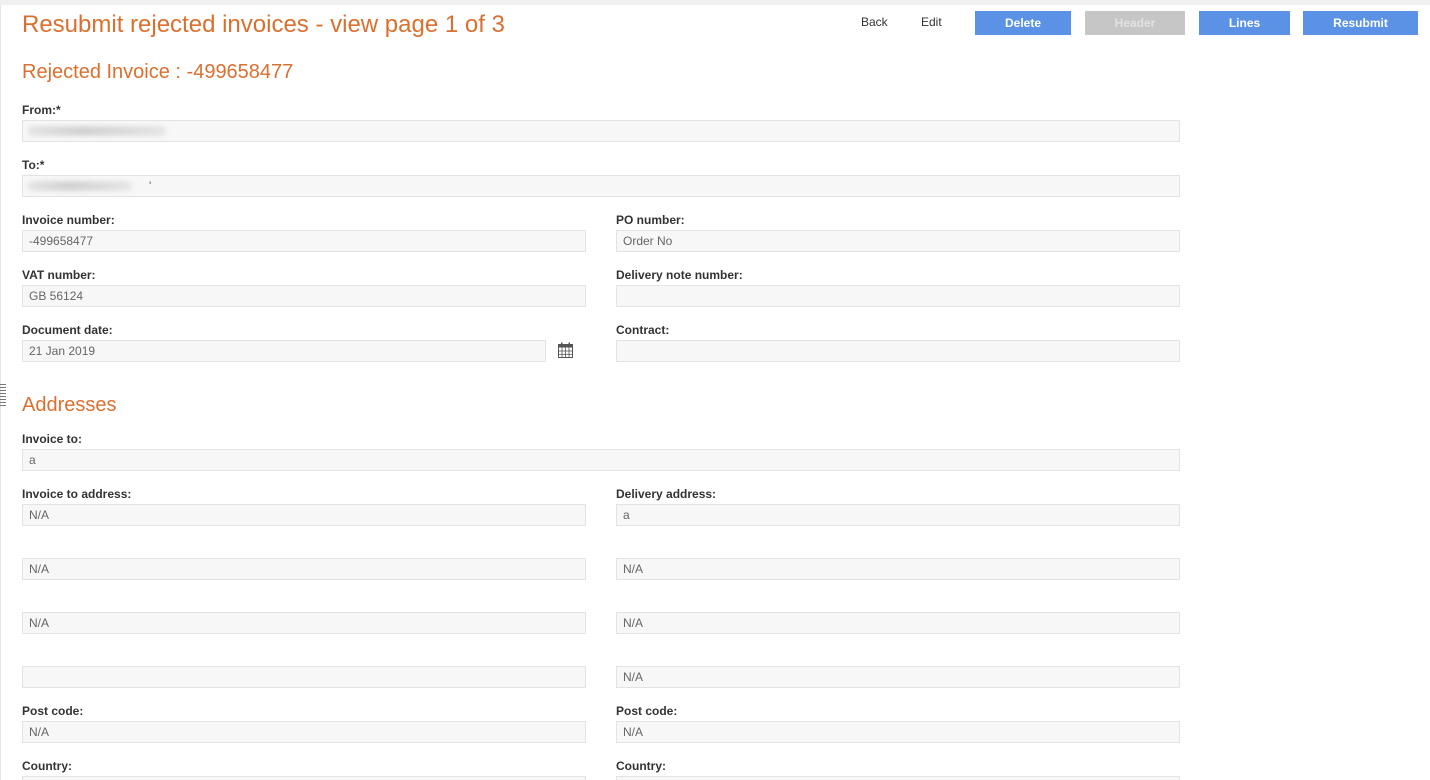  Describe the element at coordinates (68, 220) in the screenshot. I see `invoice-number-label: Invoice number:` at that location.